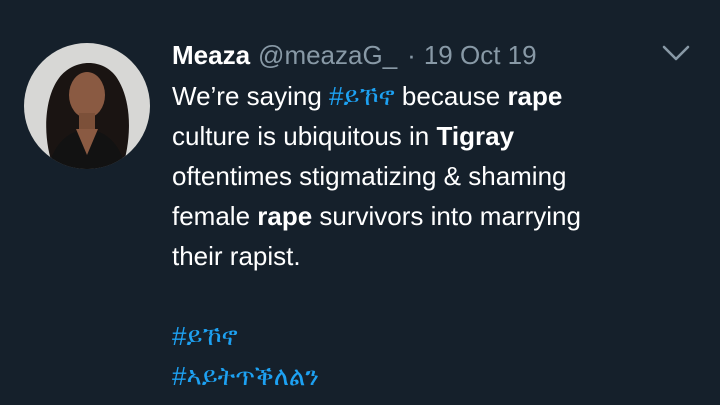 This screenshot has width=720, height=405. I want to click on avatar-image, so click(87, 106).